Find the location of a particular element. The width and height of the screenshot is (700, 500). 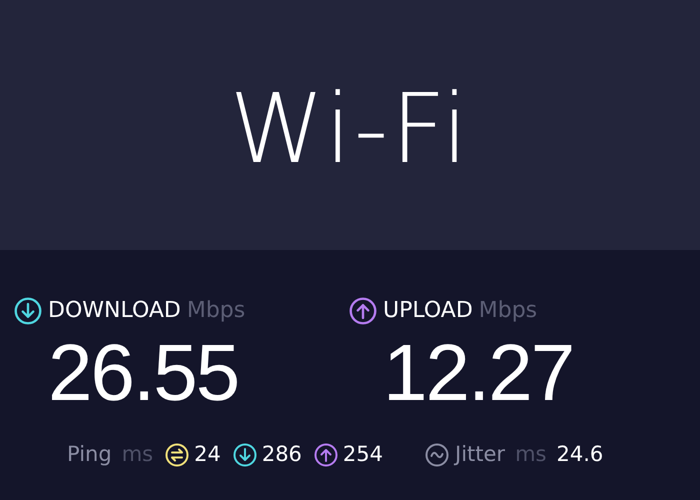

wave-icon is located at coordinates (437, 454).